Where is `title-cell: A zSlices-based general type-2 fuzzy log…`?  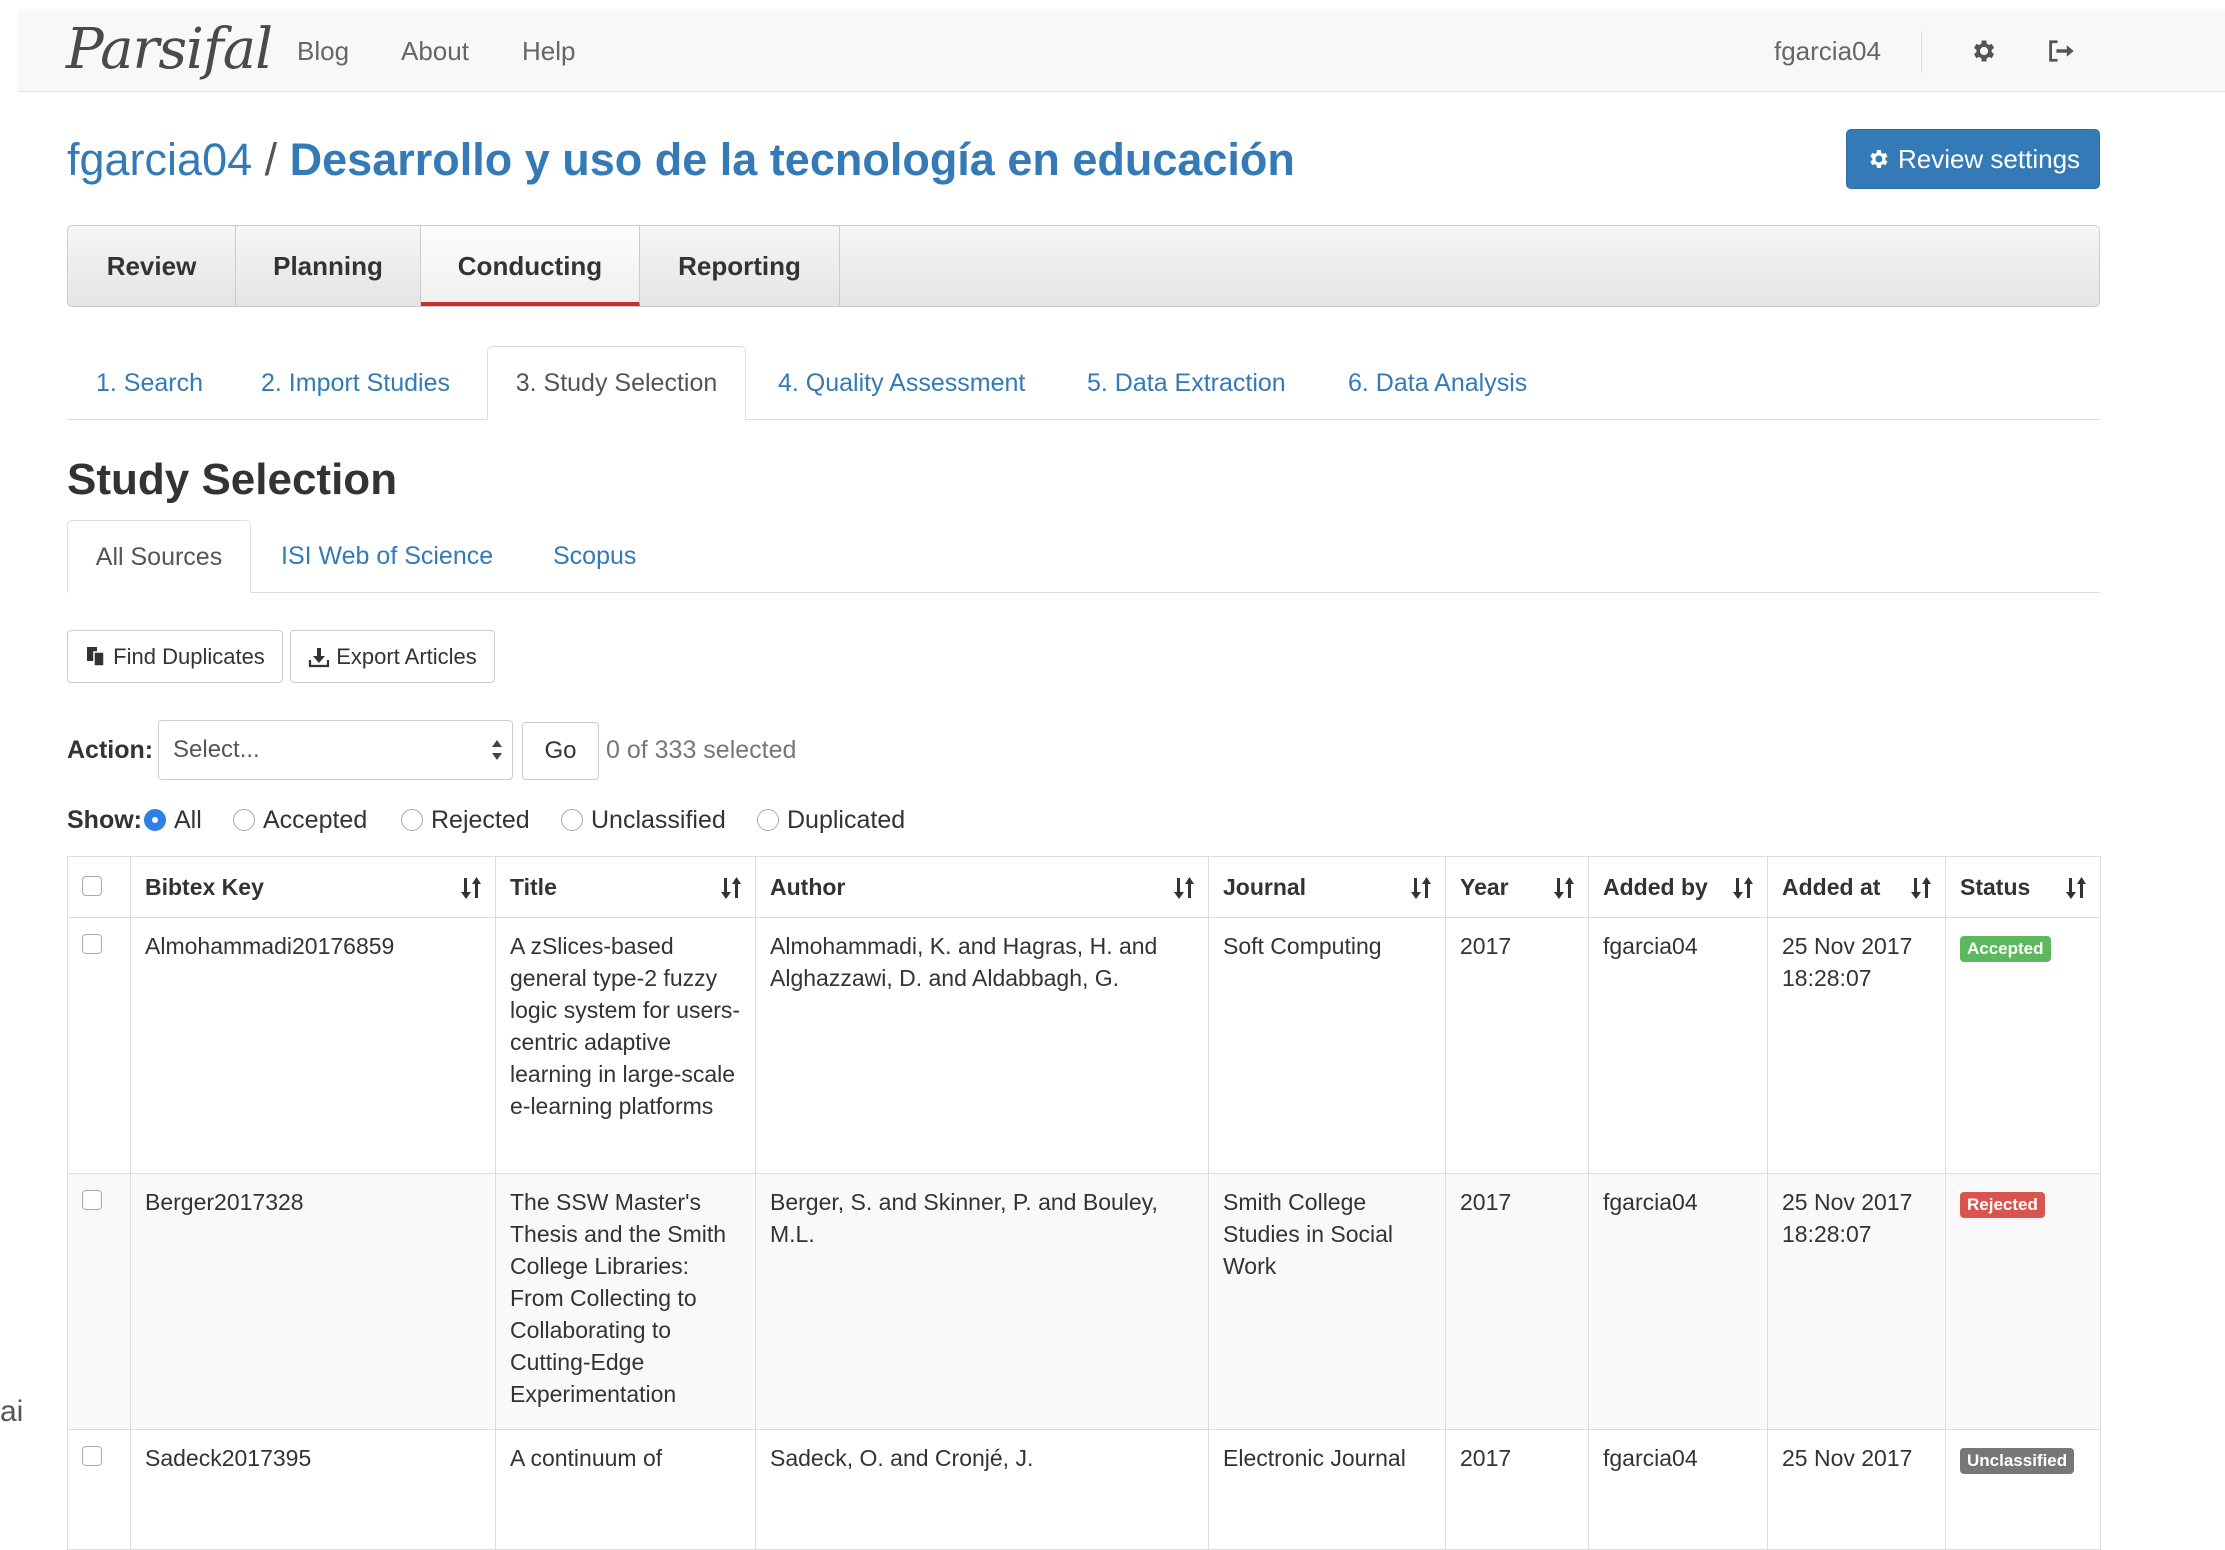
title-cell: A zSlices-based general type-2 fuzzy log… is located at coordinates (625, 1045).